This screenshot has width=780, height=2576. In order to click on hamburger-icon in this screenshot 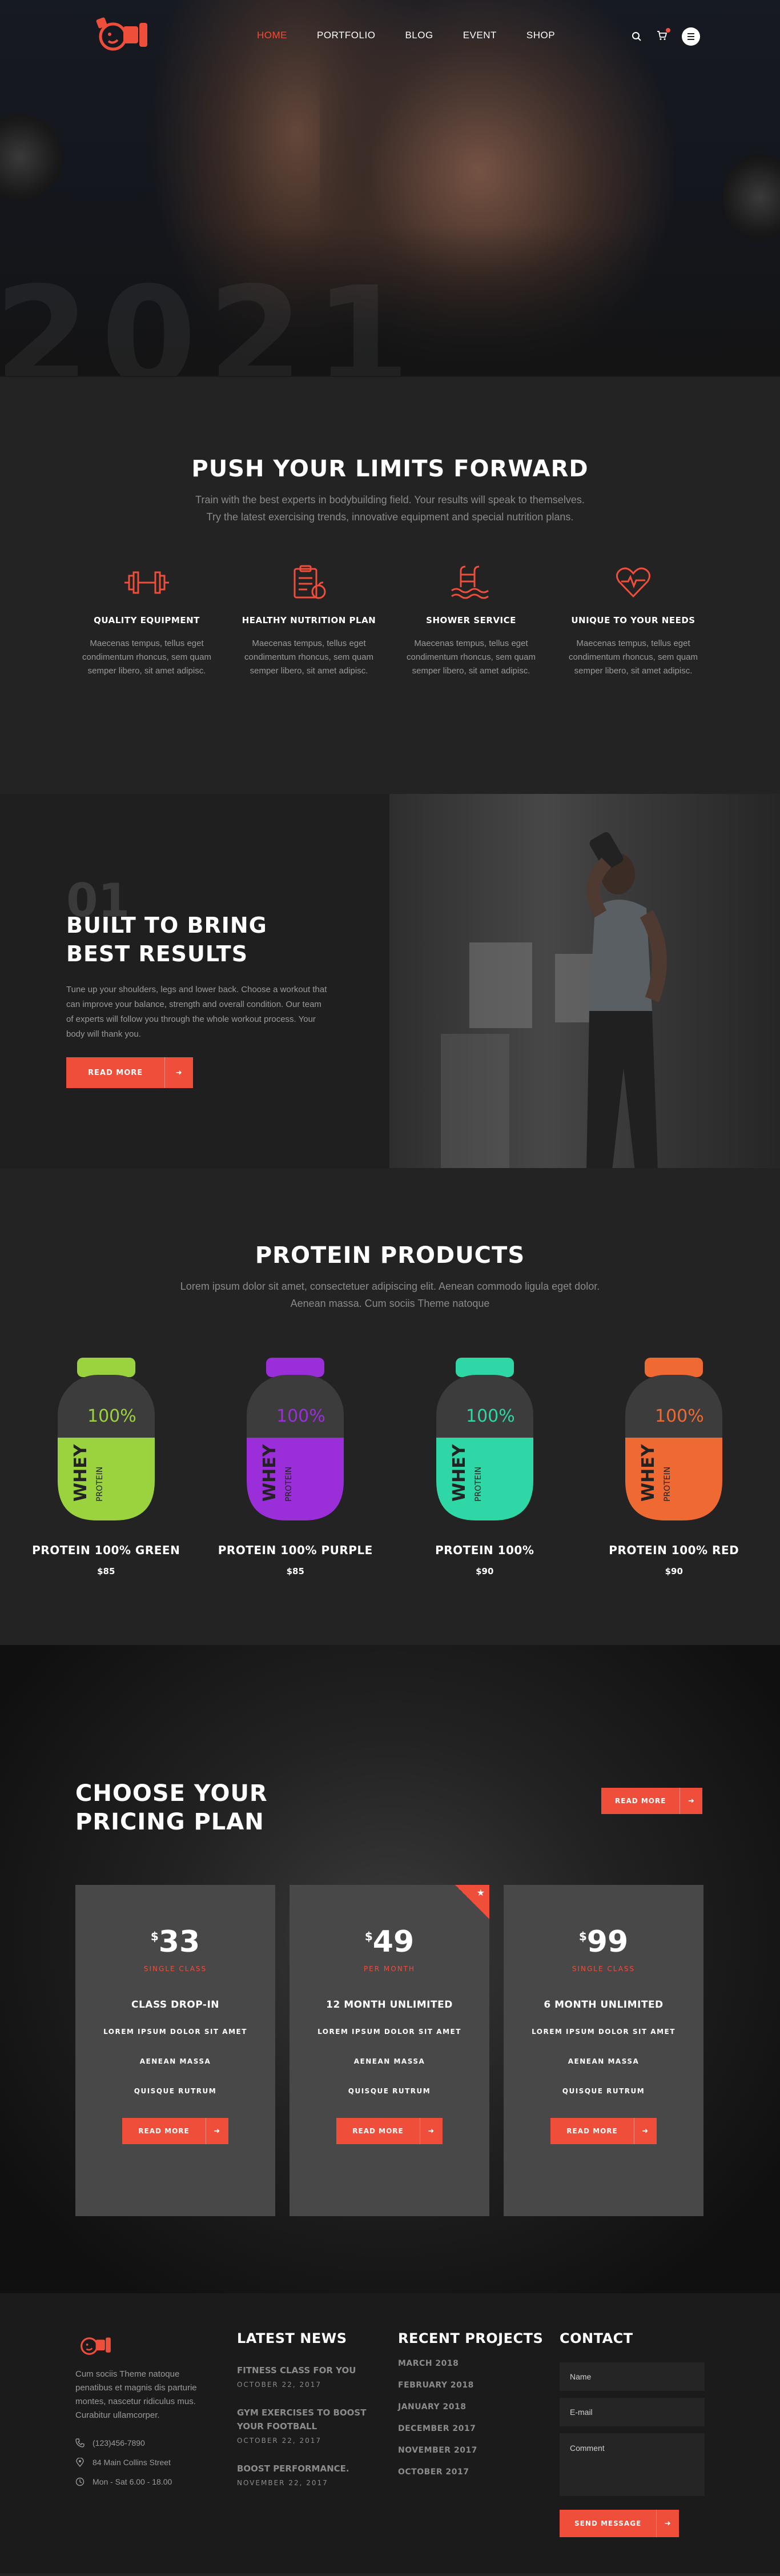, I will do `click(690, 33)`.